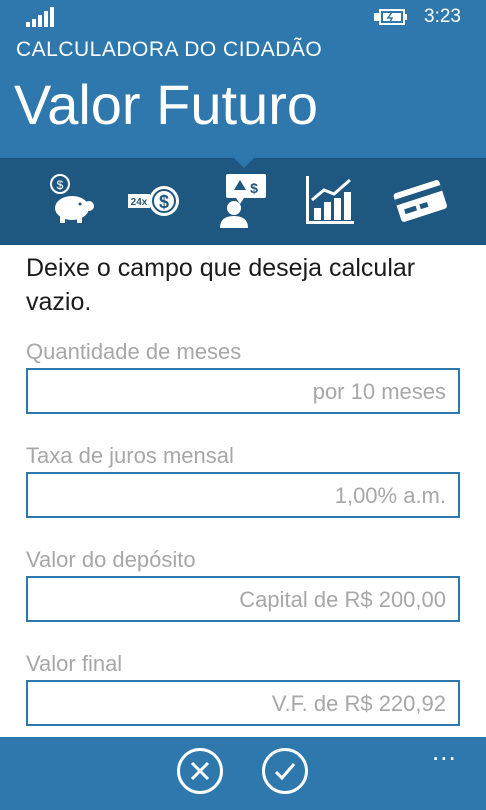  What do you see at coordinates (342, 599) in the screenshot?
I see `deposit-value: Capital de R$ 200,00` at bounding box center [342, 599].